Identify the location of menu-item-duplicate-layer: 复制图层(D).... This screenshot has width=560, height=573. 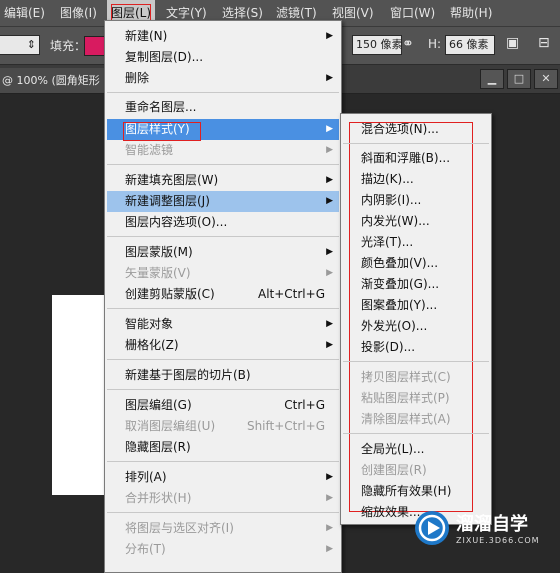
(223, 57).